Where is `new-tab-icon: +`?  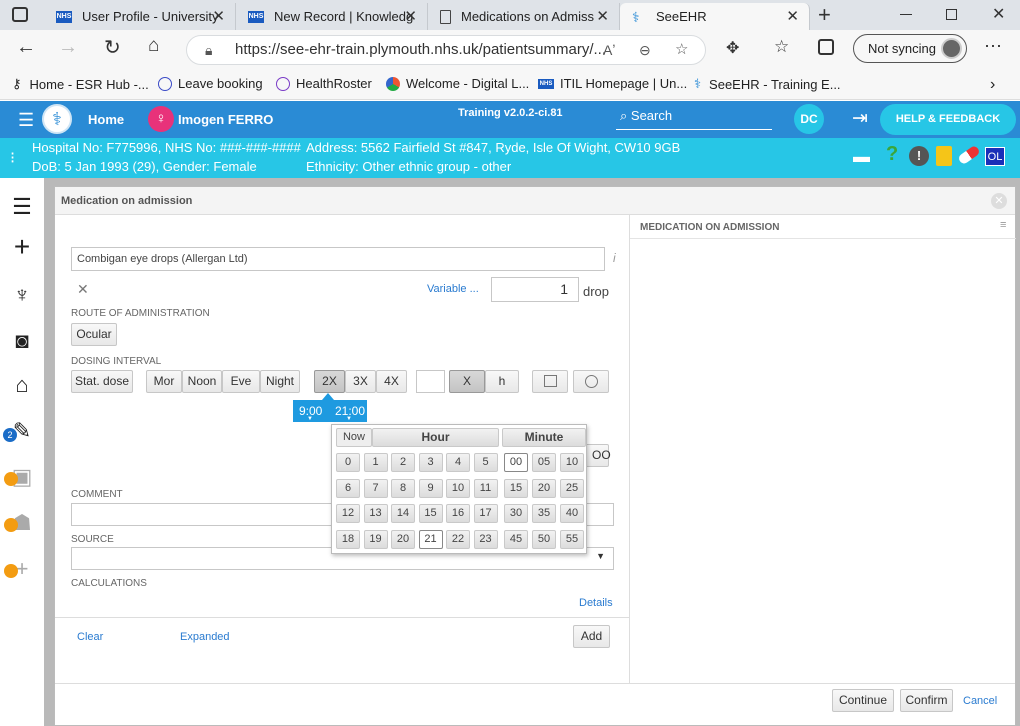 new-tab-icon: + is located at coordinates (824, 15).